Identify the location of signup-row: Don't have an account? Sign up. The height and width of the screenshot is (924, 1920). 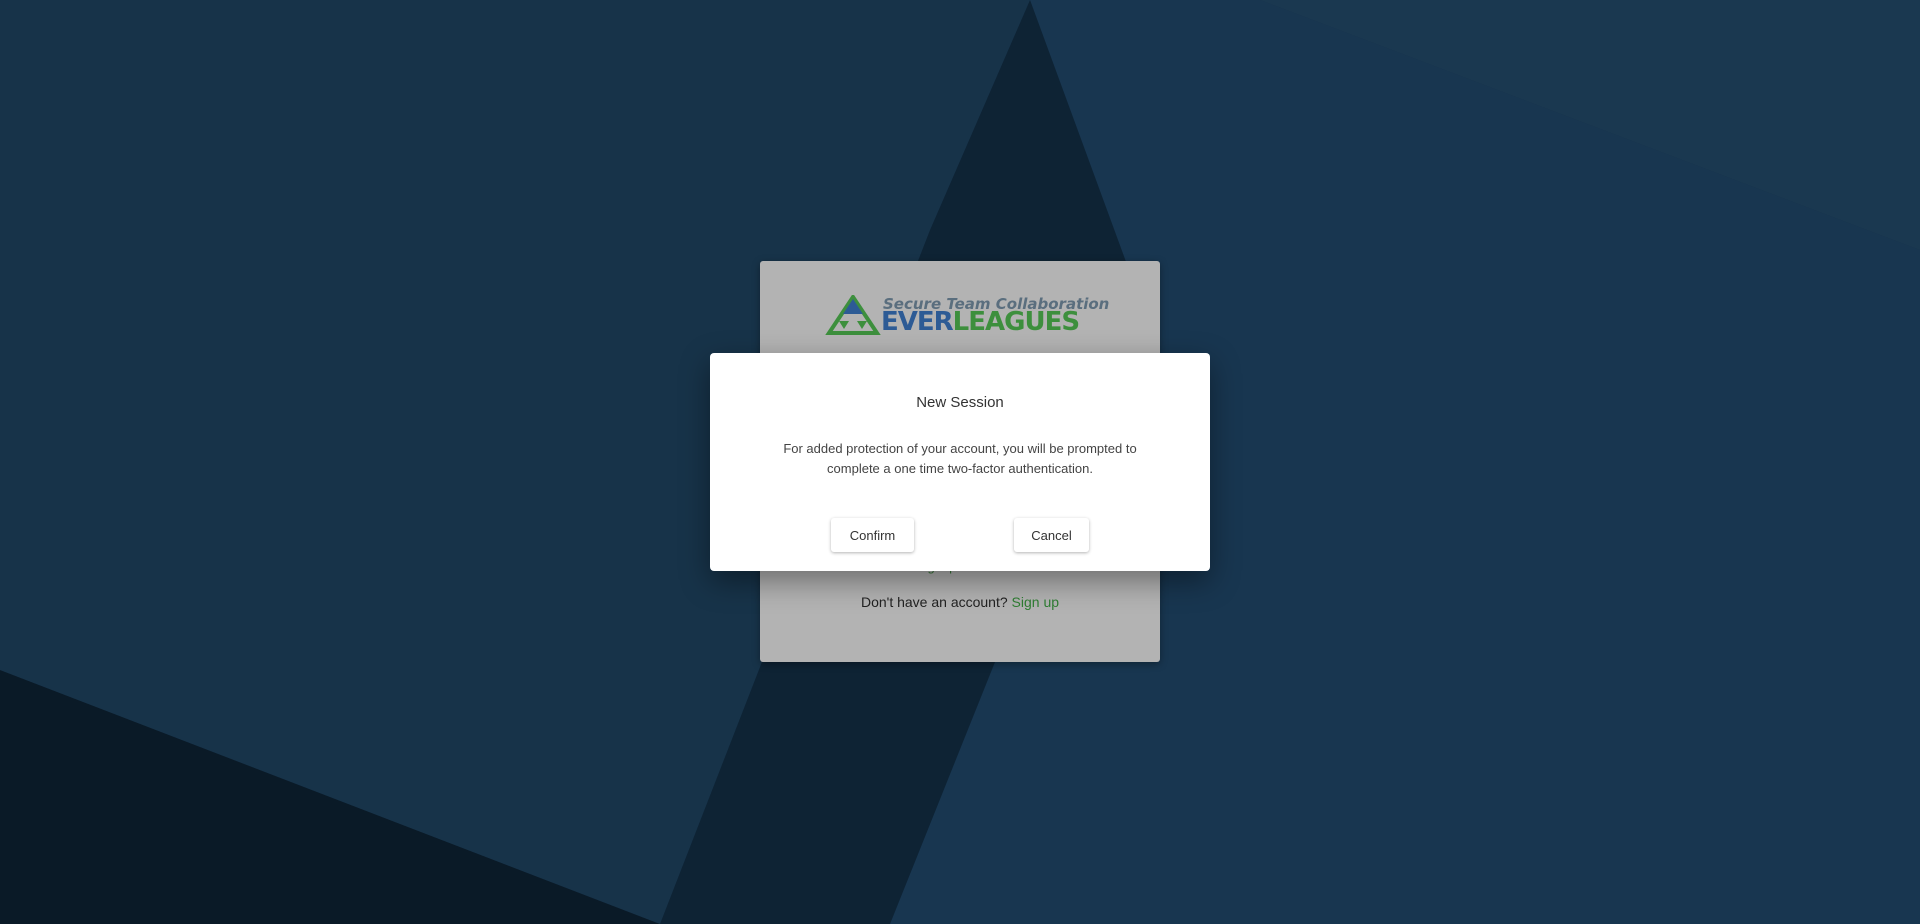
(960, 602).